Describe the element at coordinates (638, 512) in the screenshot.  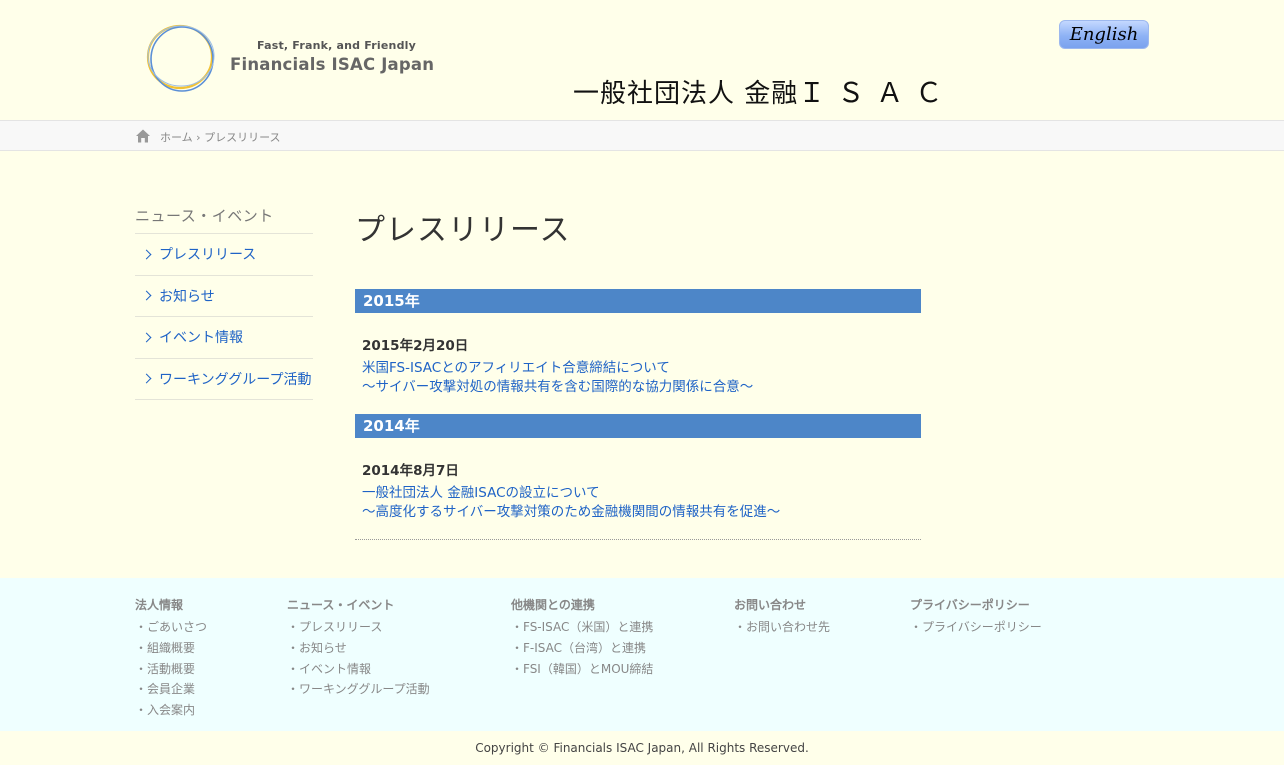
I see `entry-link-line2: ～高度化するサイバー攻撃対策のため金融機関間の情報共有を促進～` at that location.